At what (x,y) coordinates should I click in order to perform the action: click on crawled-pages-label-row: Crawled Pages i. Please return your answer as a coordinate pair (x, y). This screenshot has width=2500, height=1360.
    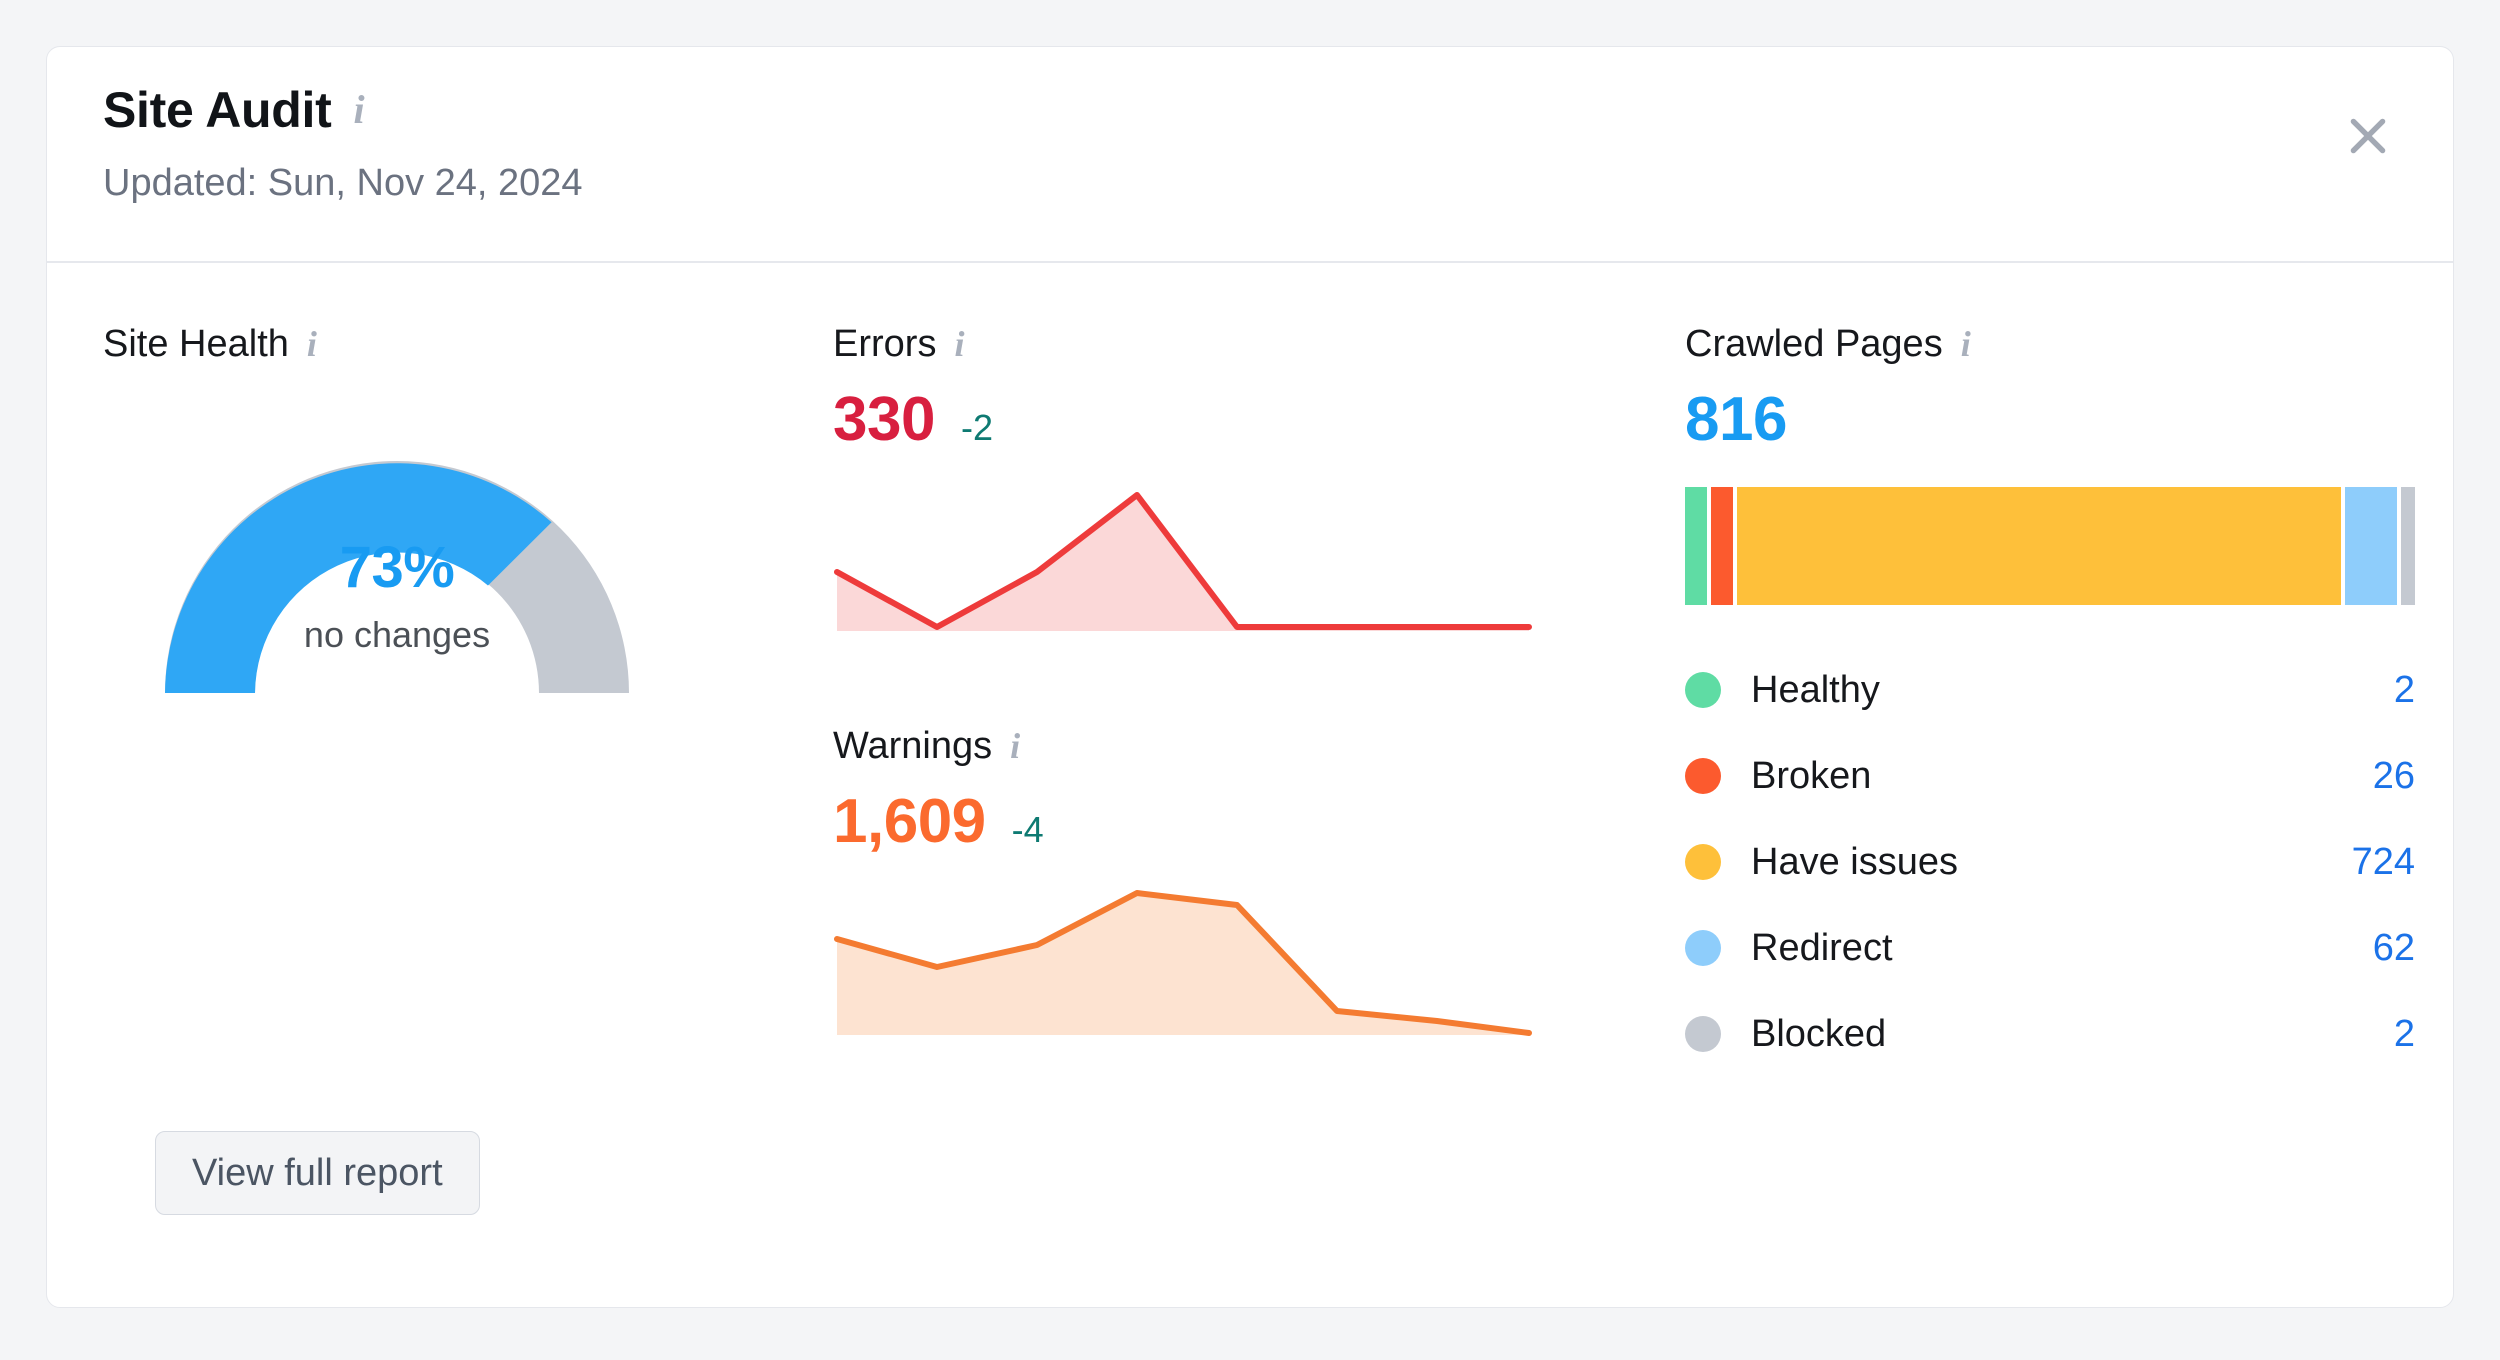
    Looking at the image, I should click on (2050, 344).